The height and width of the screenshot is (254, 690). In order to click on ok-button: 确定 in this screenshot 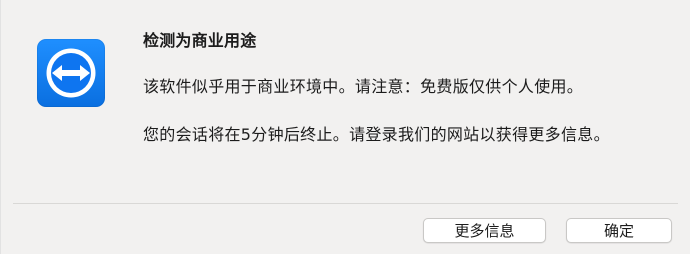, I will do `click(619, 230)`.